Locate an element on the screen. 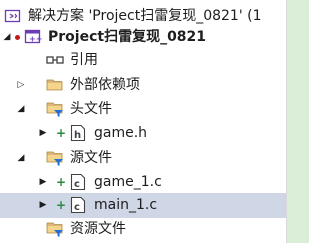 This screenshot has height=243, width=320. tree-item-game-h: ▶ + h game.h is located at coordinates (143, 133).